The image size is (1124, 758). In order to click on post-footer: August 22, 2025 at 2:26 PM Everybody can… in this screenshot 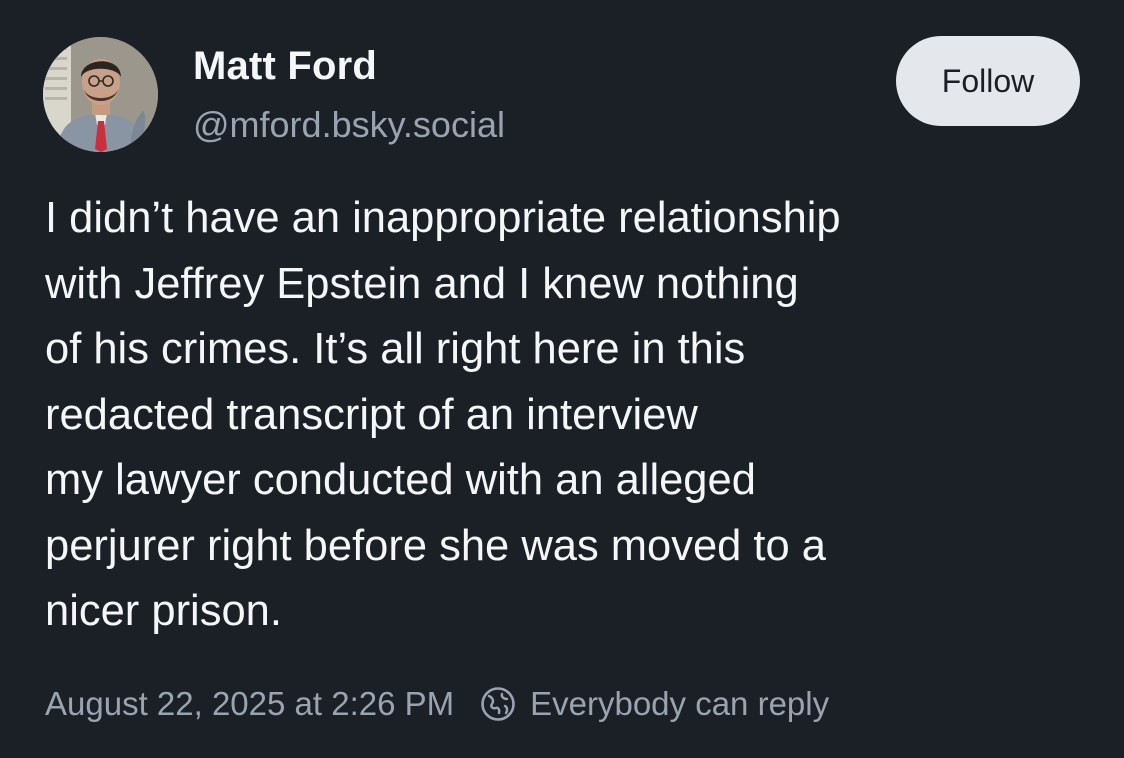, I will do `click(437, 704)`.